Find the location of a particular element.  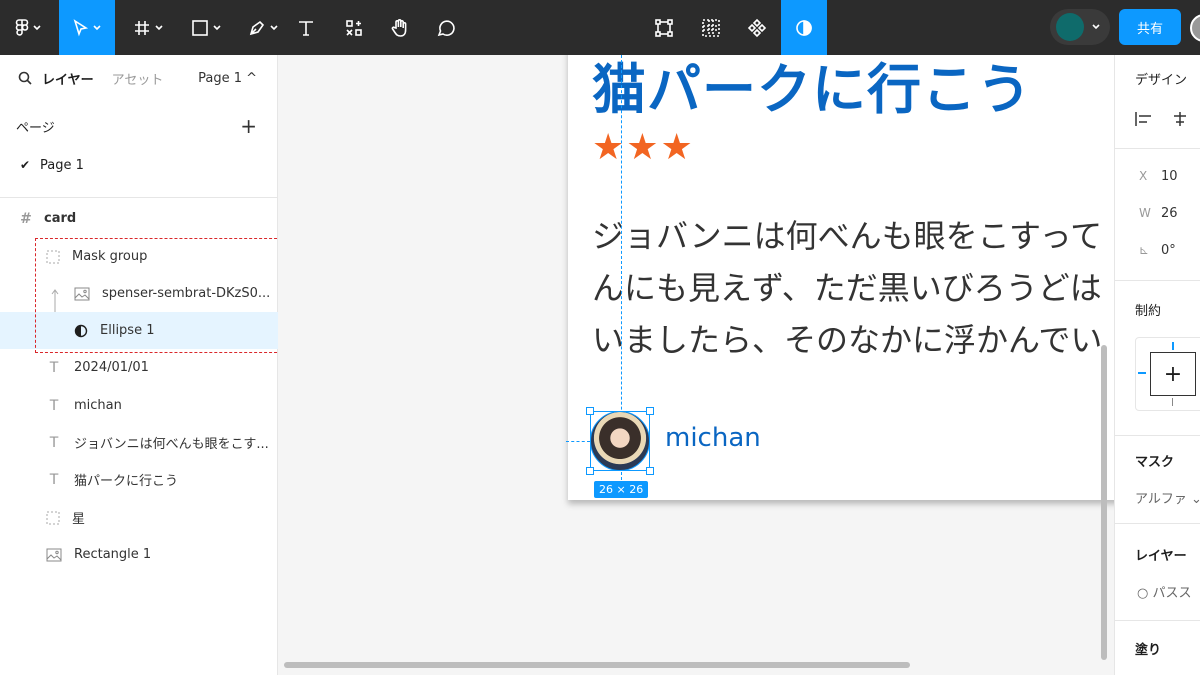

panel-tabs: レイヤー アセット Page 1 ^ is located at coordinates (138, 78).